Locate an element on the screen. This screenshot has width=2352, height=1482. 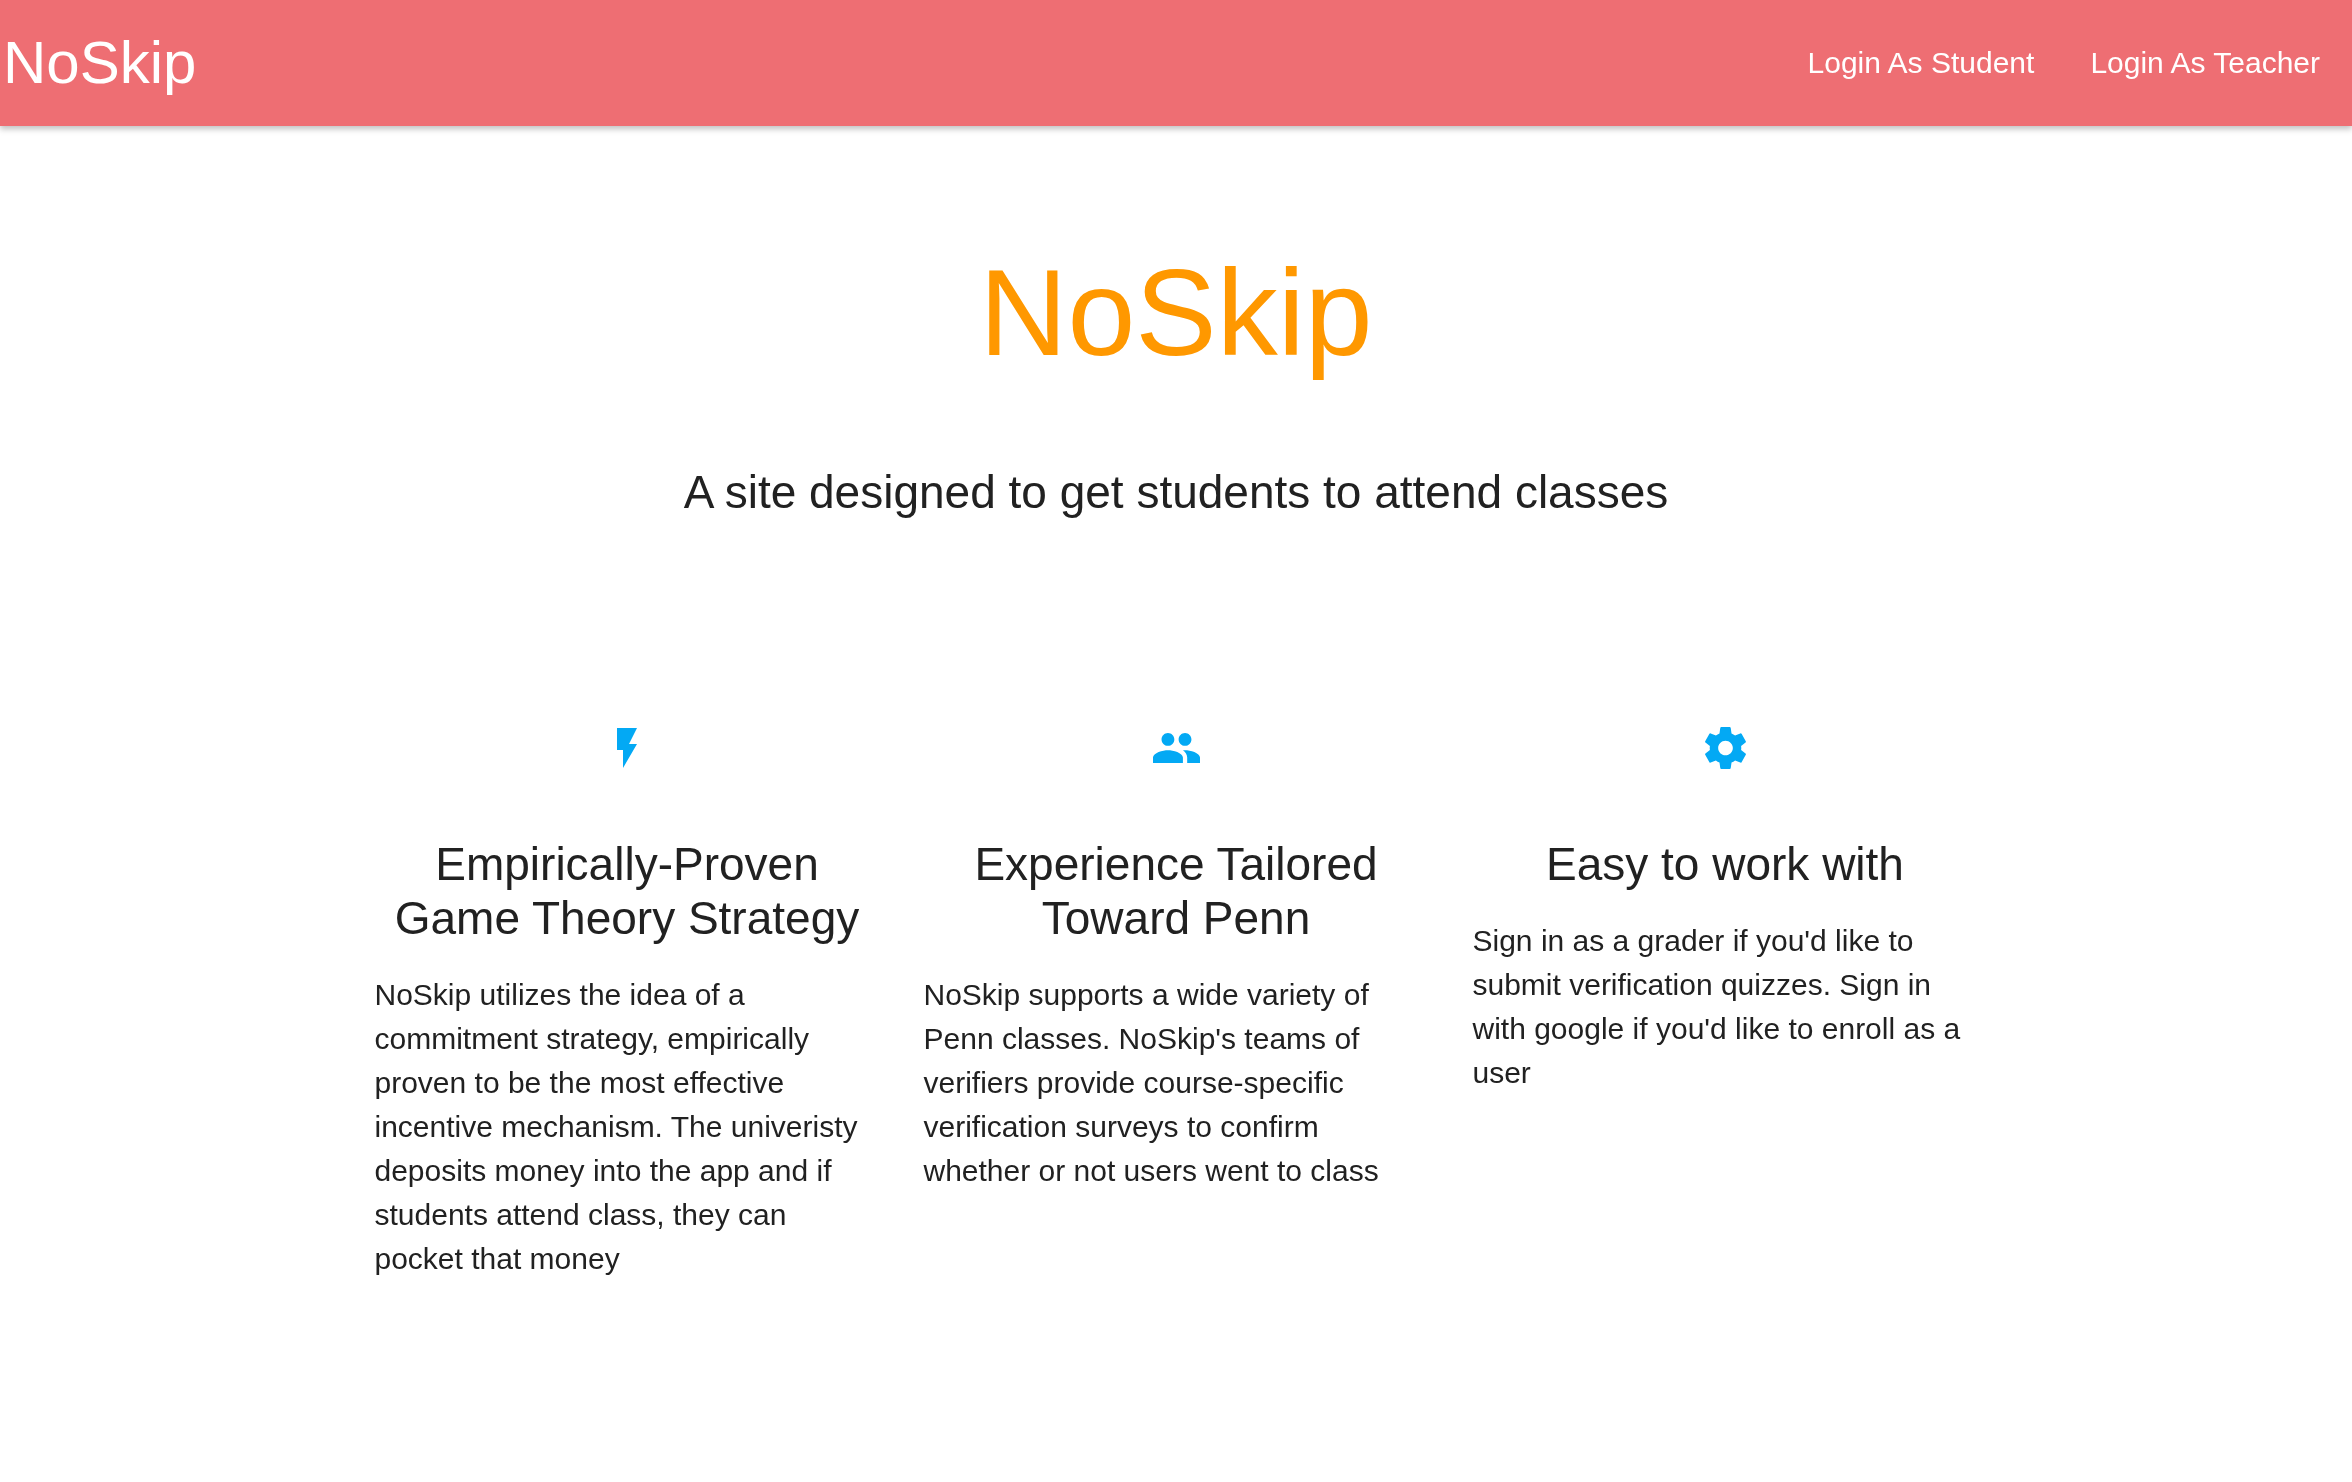
gear-icon is located at coordinates (1725, 748).